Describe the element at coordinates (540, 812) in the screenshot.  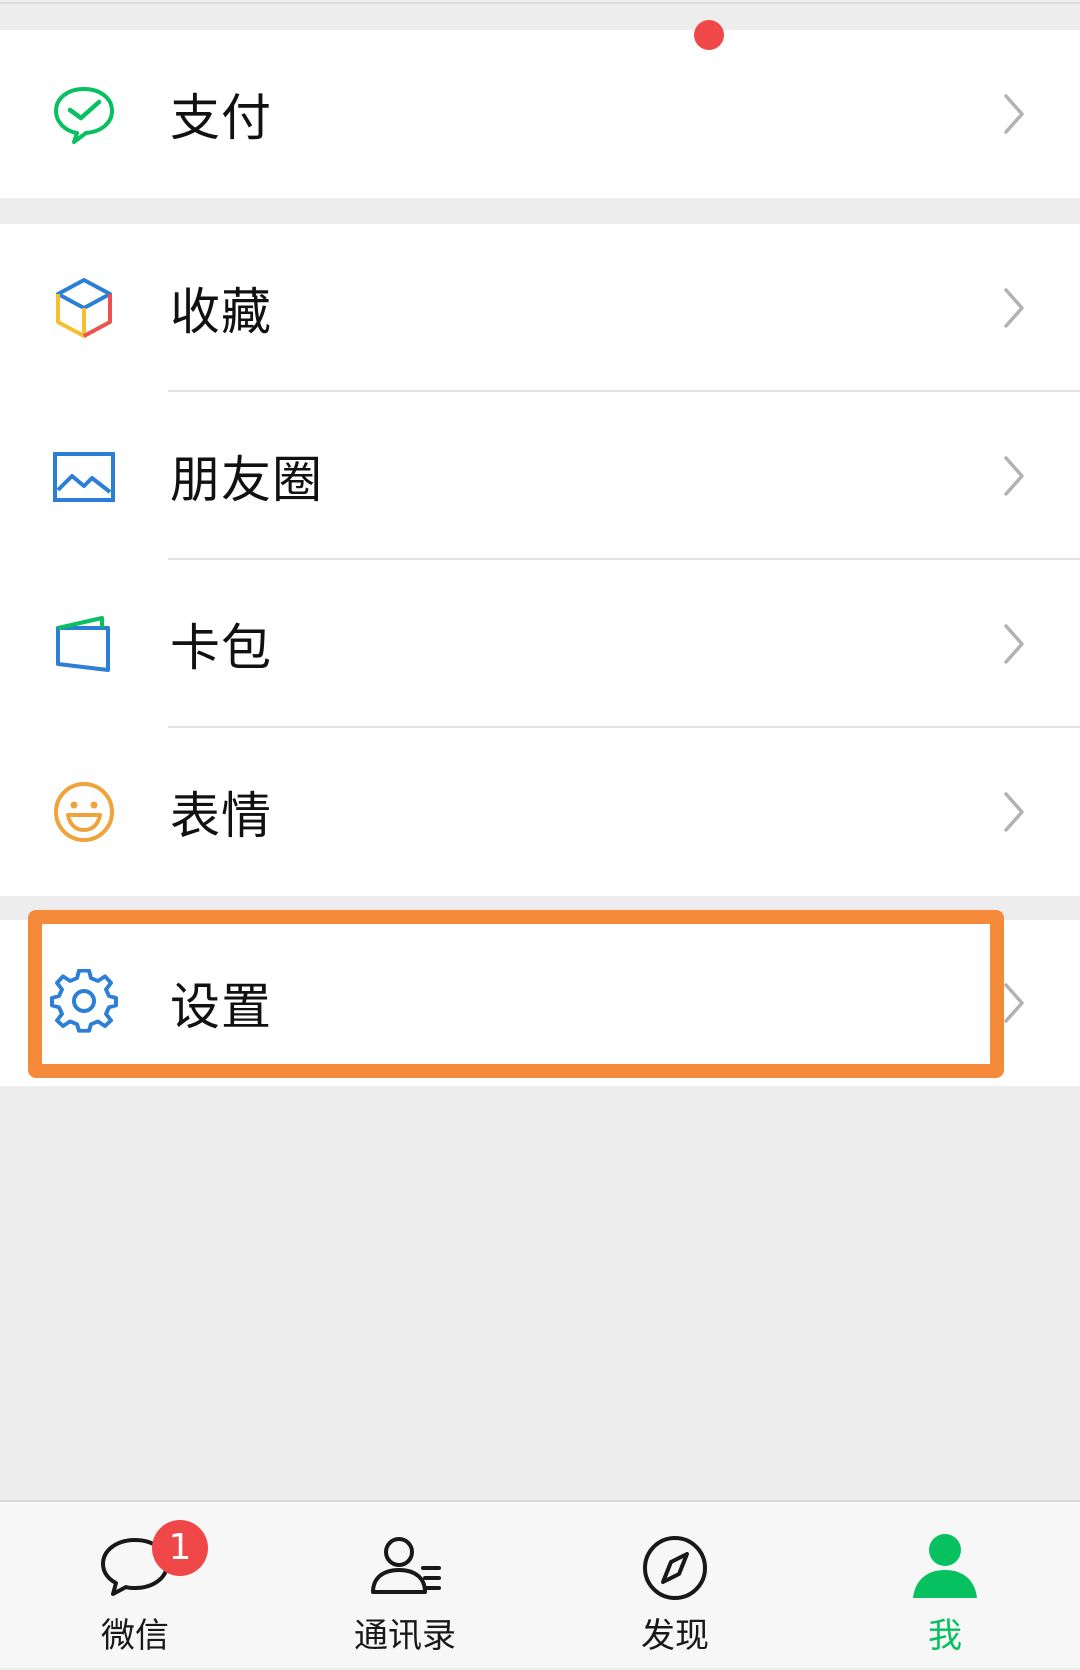
I see `menu-item-stickers: 表情` at that location.